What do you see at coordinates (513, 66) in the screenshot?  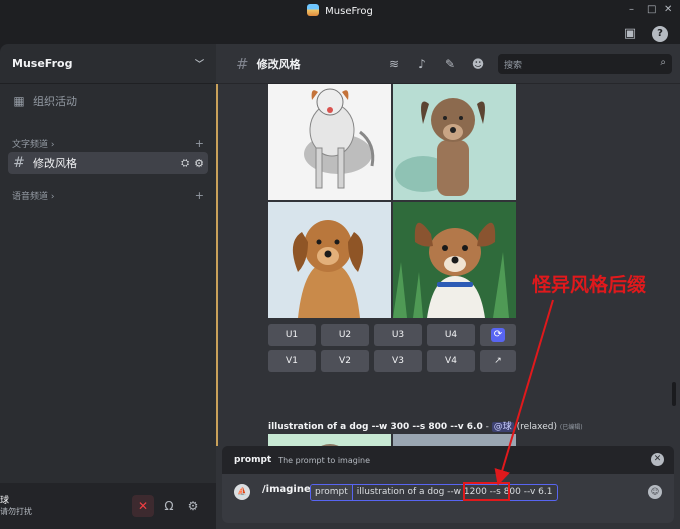 I see `search-placeholder: 搜索` at bounding box center [513, 66].